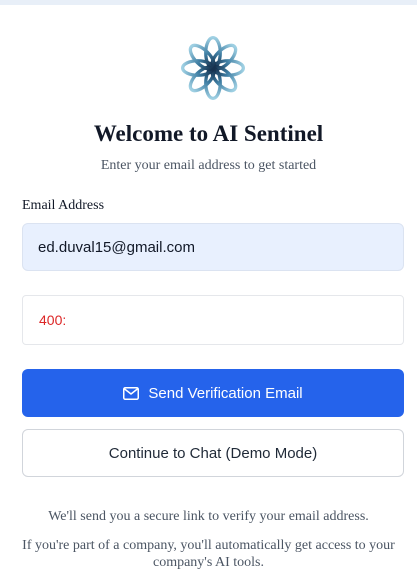  What do you see at coordinates (213, 320) in the screenshot?
I see `error-box: 400:` at bounding box center [213, 320].